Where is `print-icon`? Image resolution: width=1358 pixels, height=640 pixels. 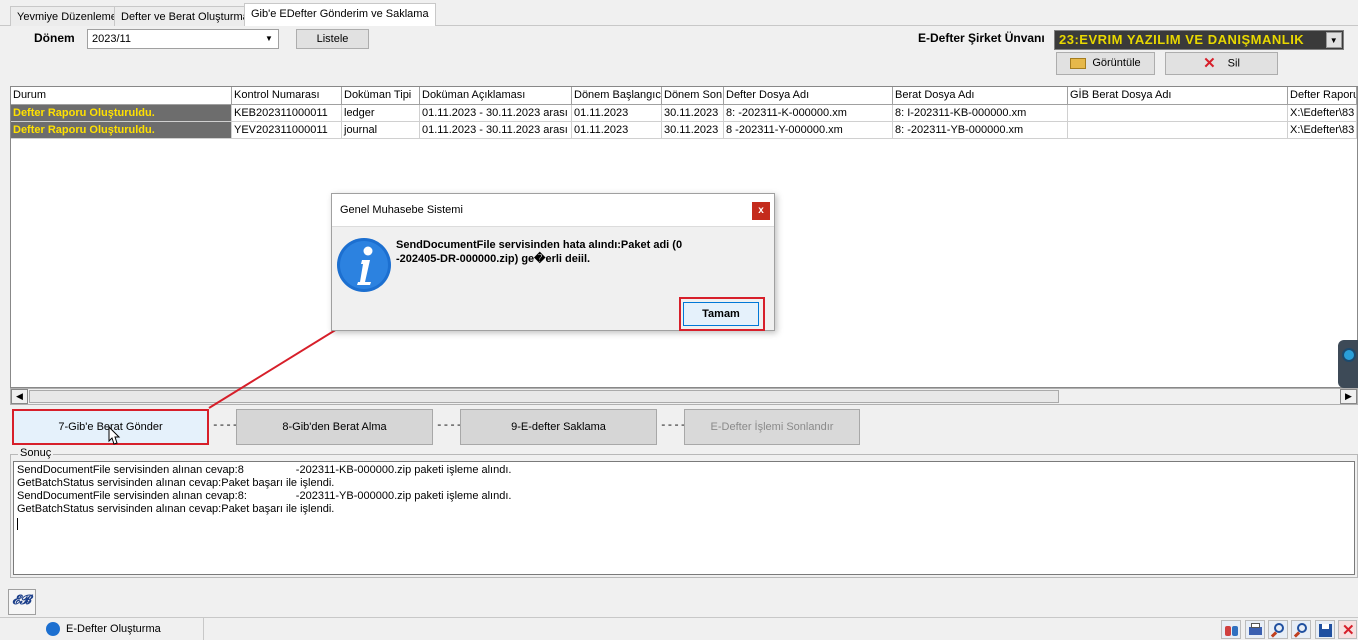
print-icon is located at coordinates (1255, 629).